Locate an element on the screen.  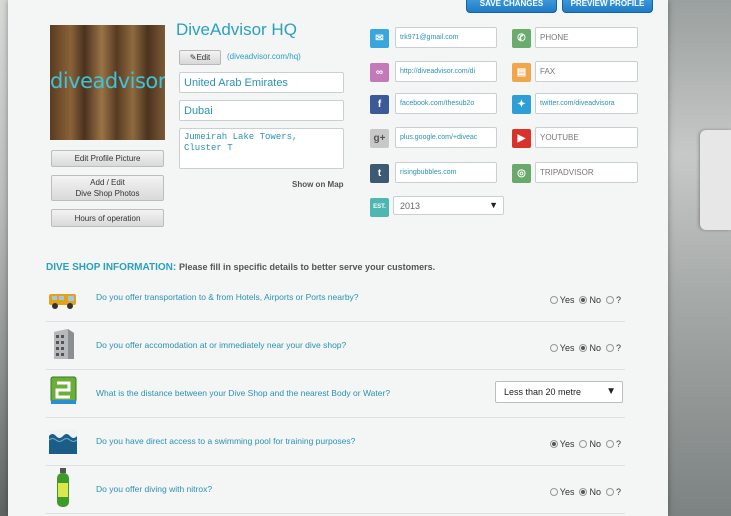
youtube-icon: ▶ is located at coordinates (521, 138).